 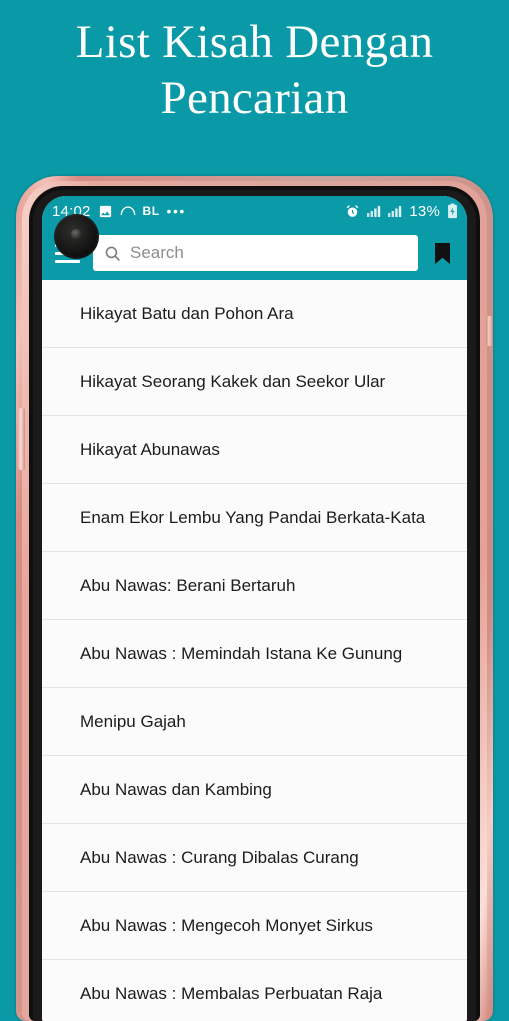 I want to click on list-item: Hikayat Seorang Kakek dan Seekor Ular, so click(x=254, y=382).